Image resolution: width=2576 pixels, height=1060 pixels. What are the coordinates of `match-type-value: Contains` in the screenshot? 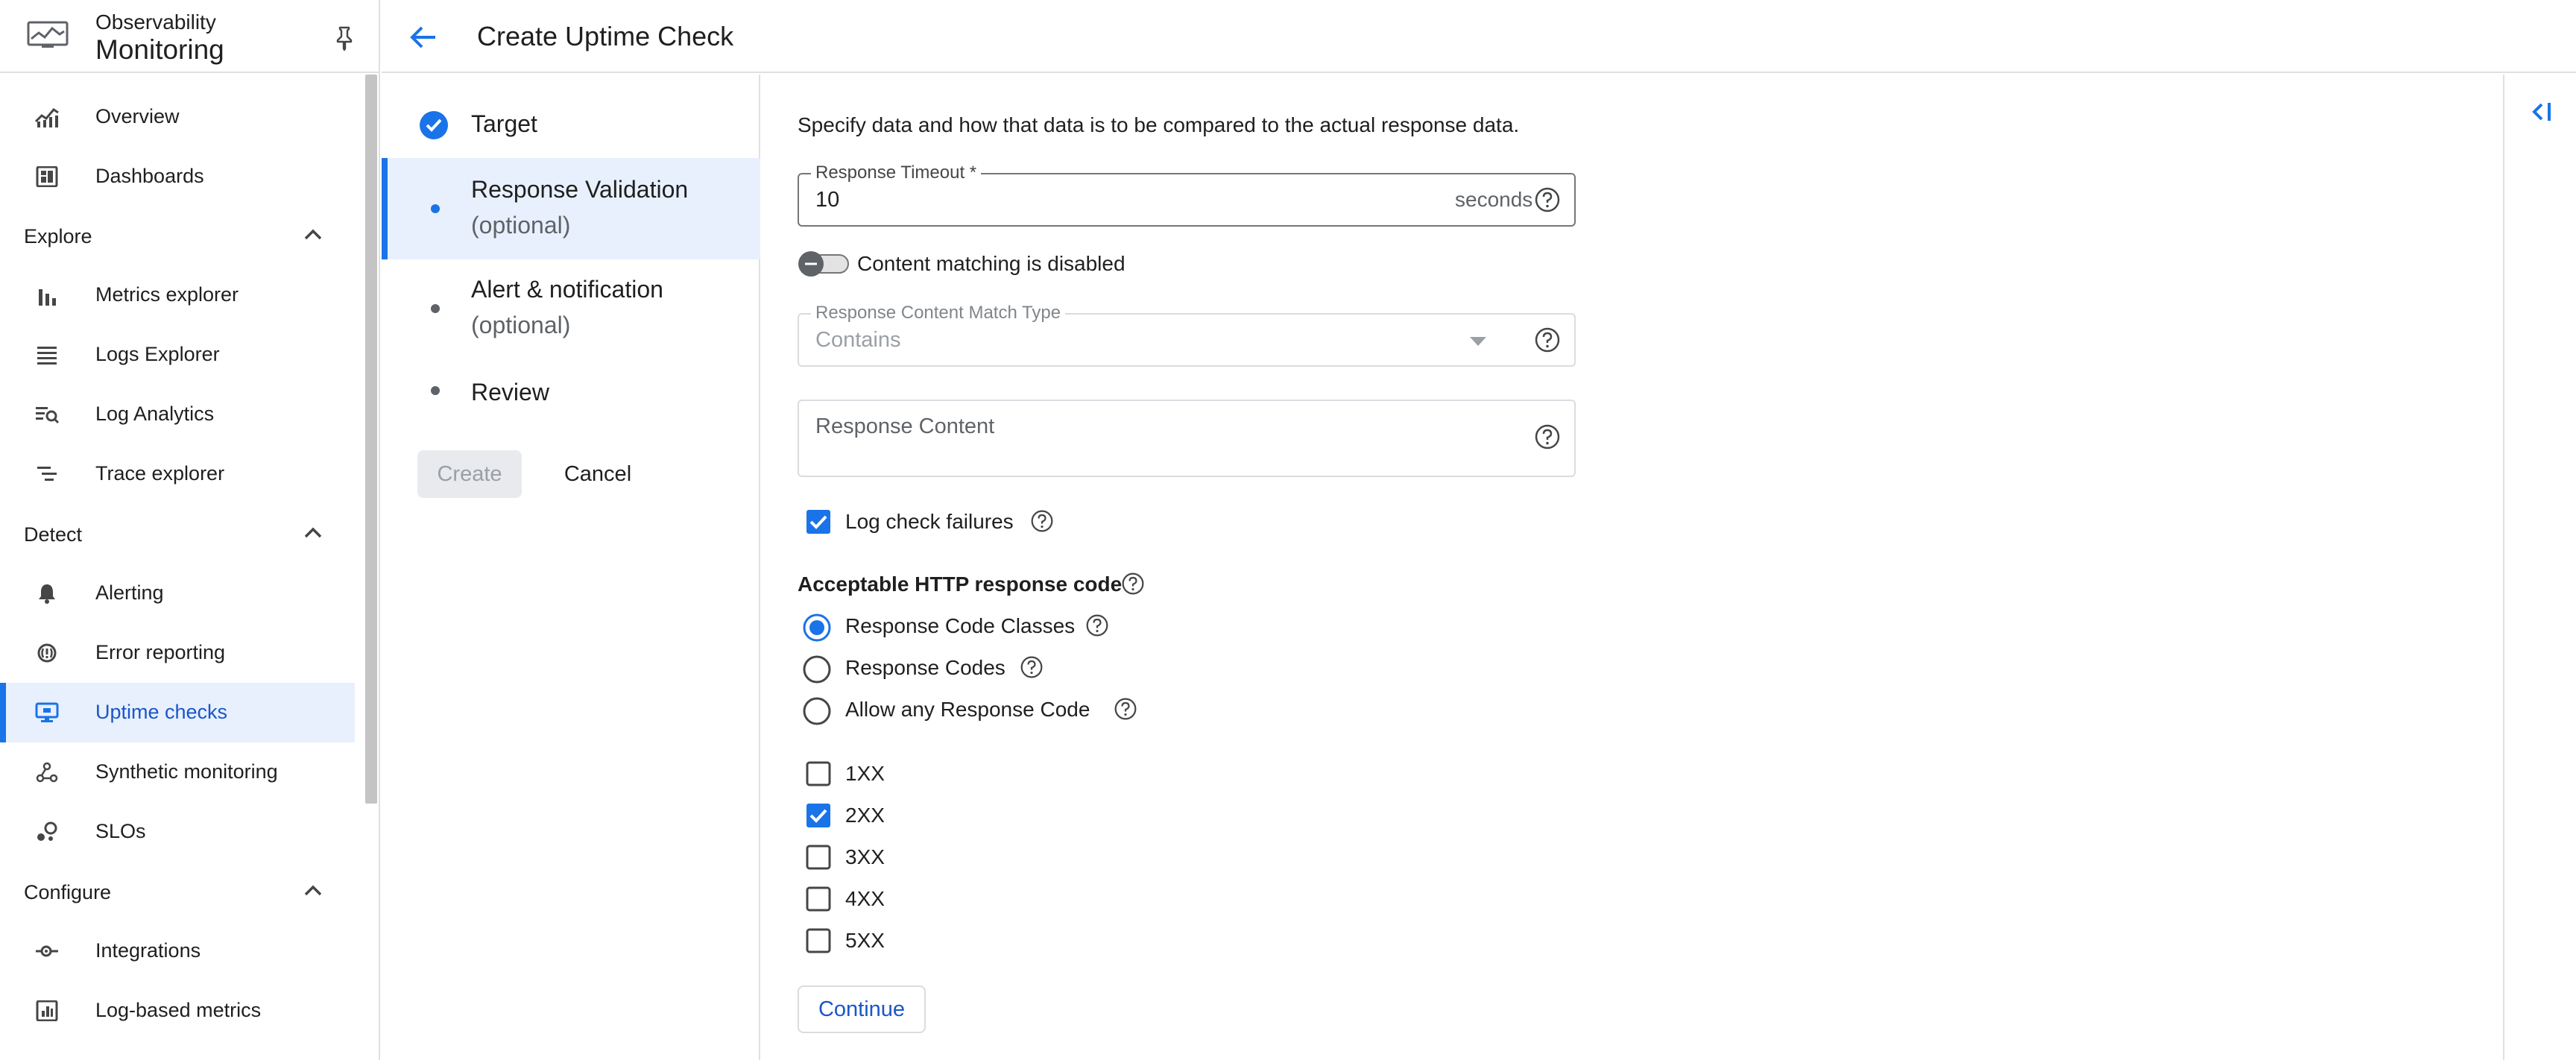 It's located at (858, 340).